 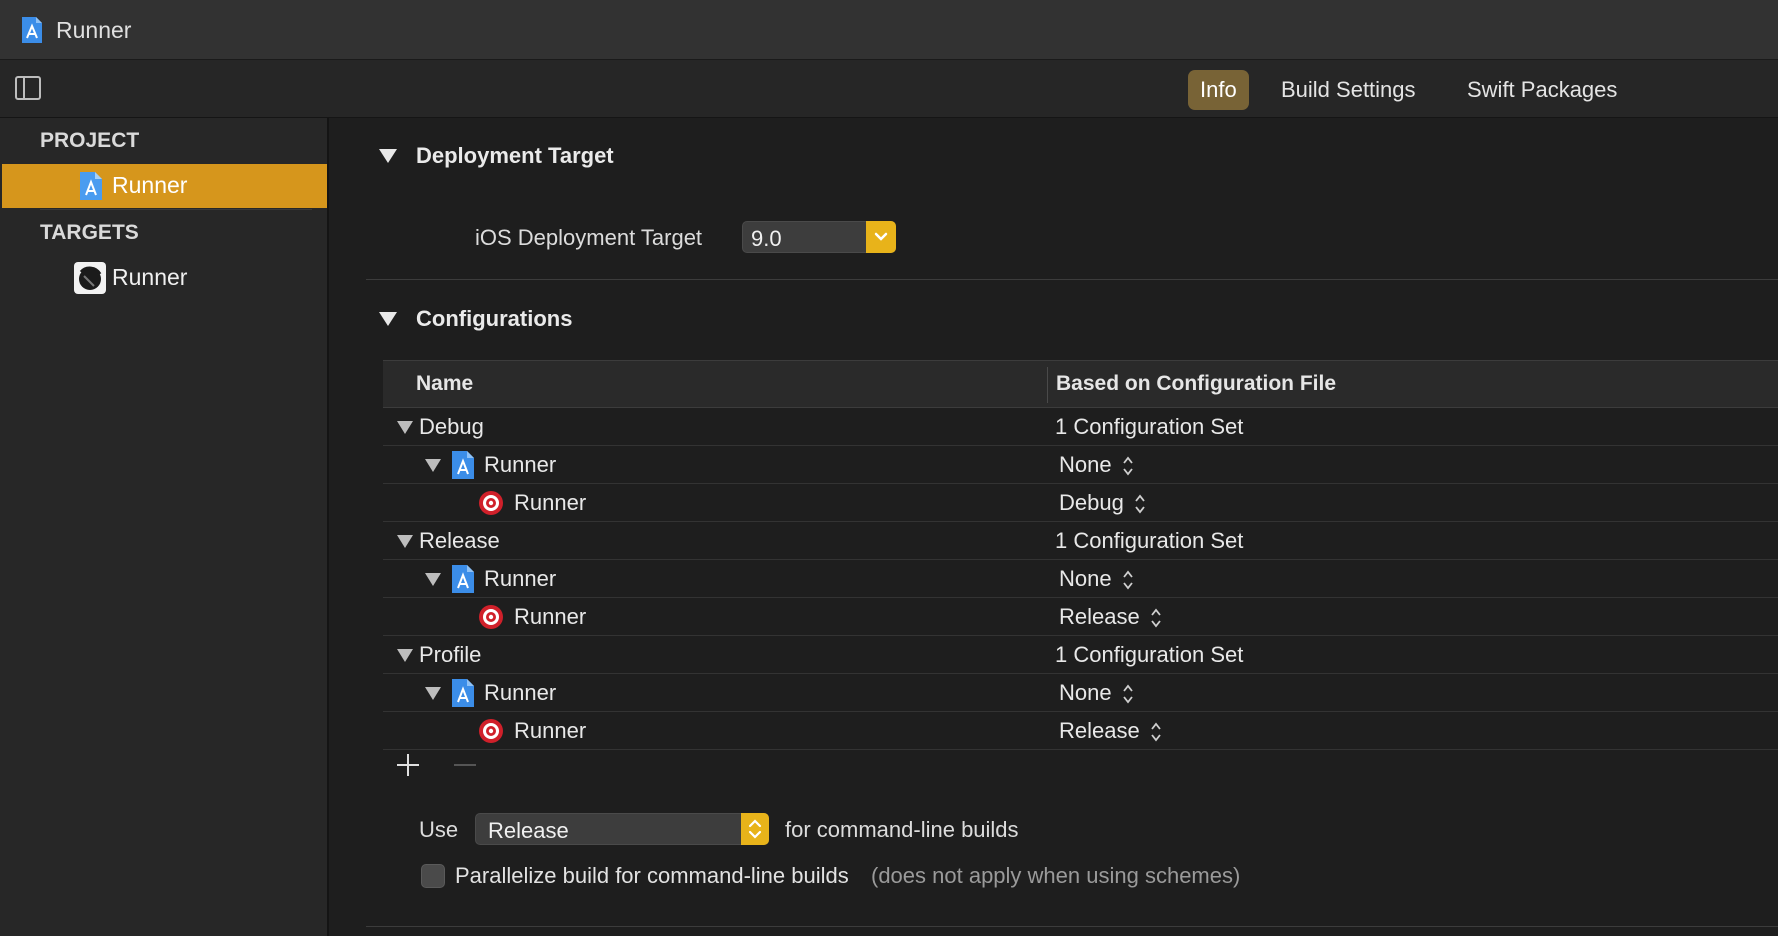 I want to click on command-line-config-value: Release, so click(x=528, y=830).